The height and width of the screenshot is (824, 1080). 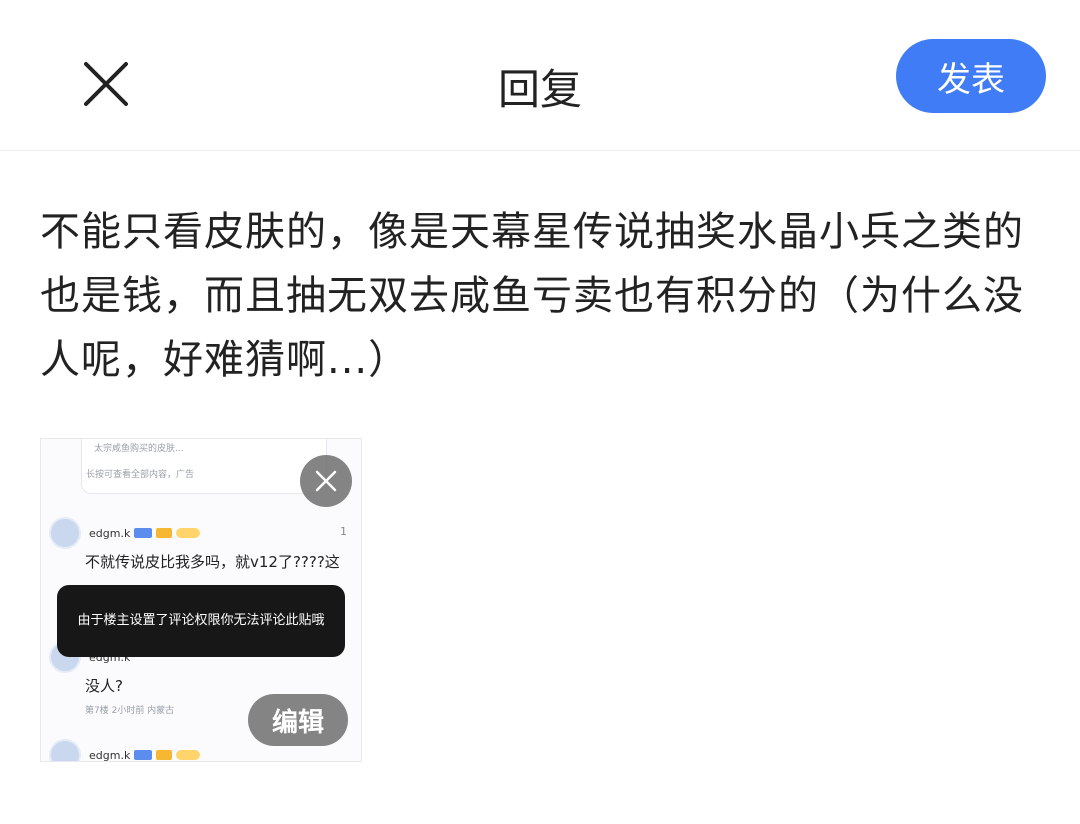 What do you see at coordinates (201, 621) in the screenshot?
I see `toast-message: 由于楼主设置了评论权限你无法评论此贴哦` at bounding box center [201, 621].